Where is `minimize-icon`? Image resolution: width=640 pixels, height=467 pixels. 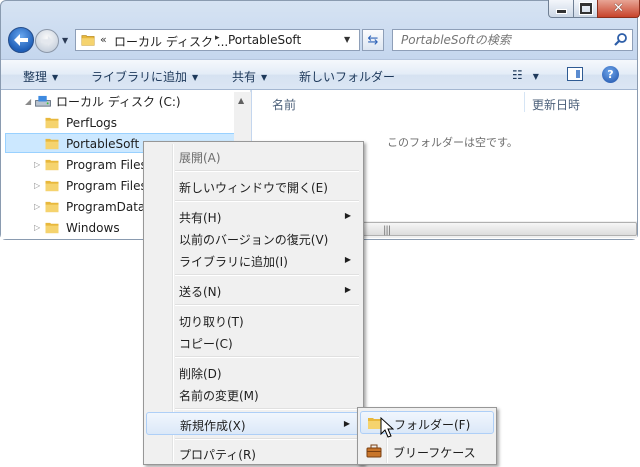 minimize-icon is located at coordinates (561, 11).